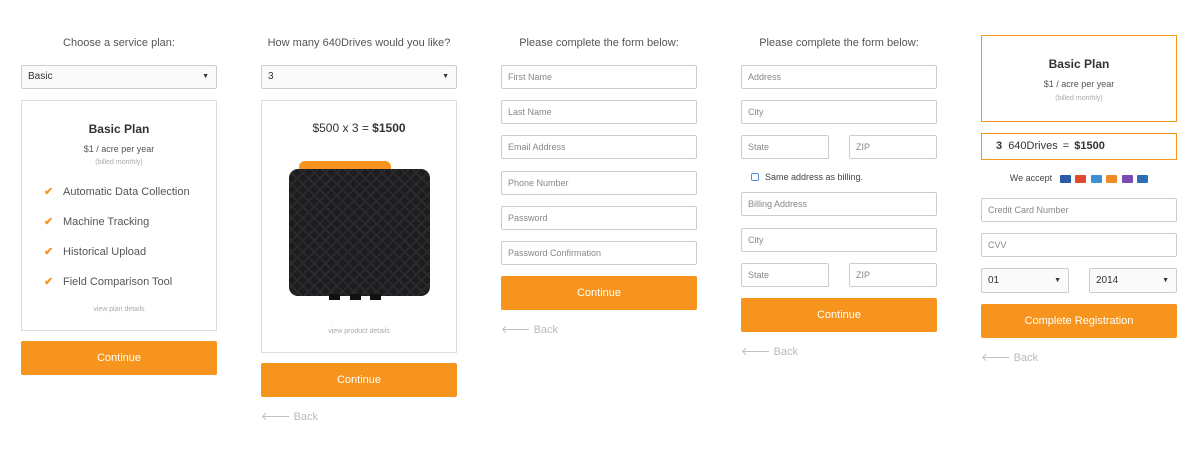 This screenshot has height=454, width=1200. Describe the element at coordinates (785, 275) in the screenshot. I see `billing-state-field: State` at that location.